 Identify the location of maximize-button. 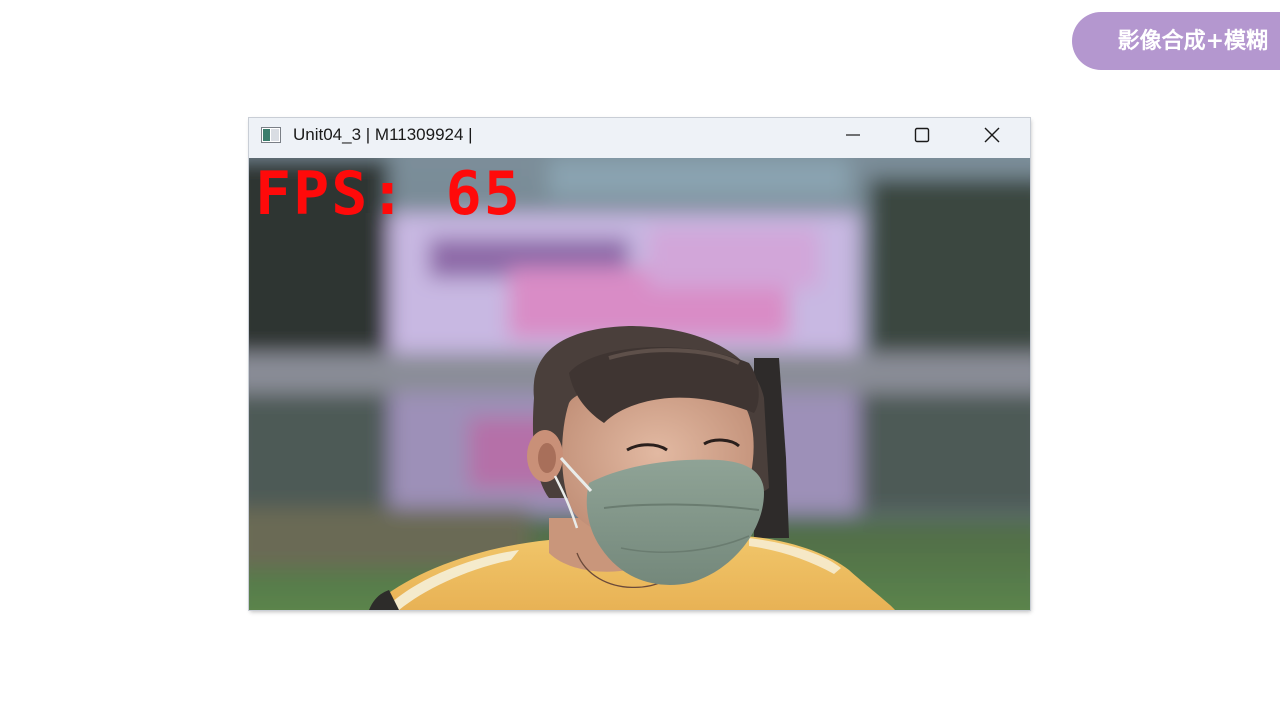
(923, 135).